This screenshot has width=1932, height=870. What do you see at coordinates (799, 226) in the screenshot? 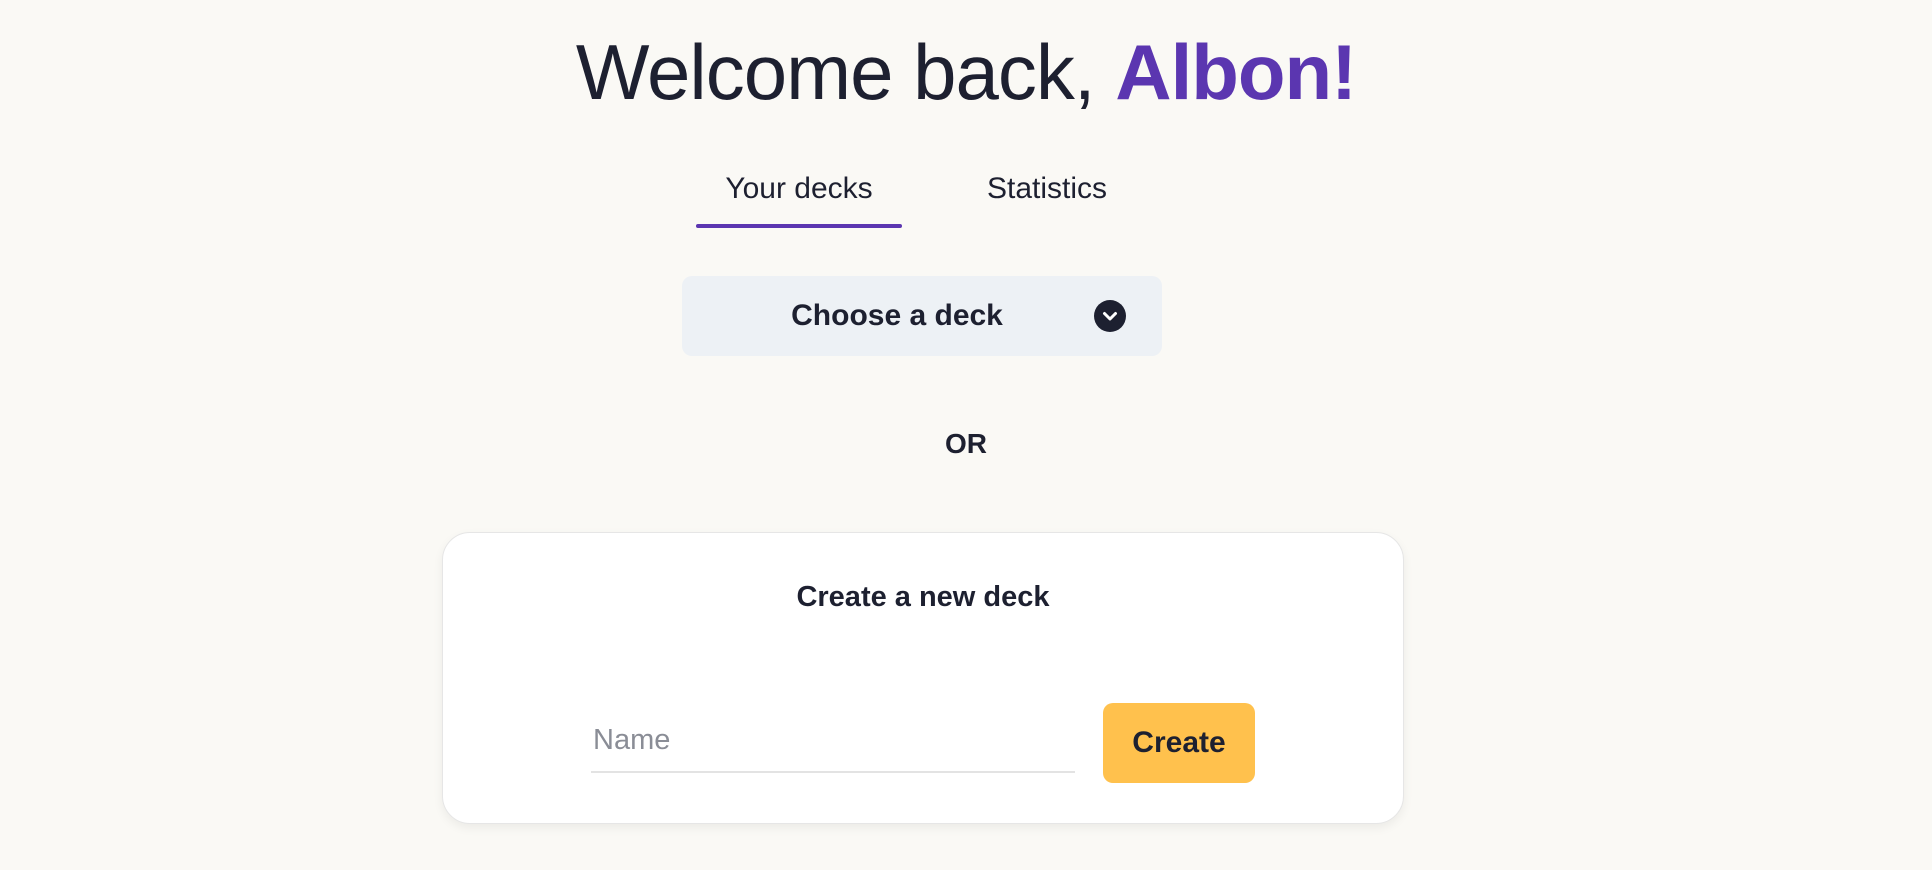
I see `active-tab-indicator` at bounding box center [799, 226].